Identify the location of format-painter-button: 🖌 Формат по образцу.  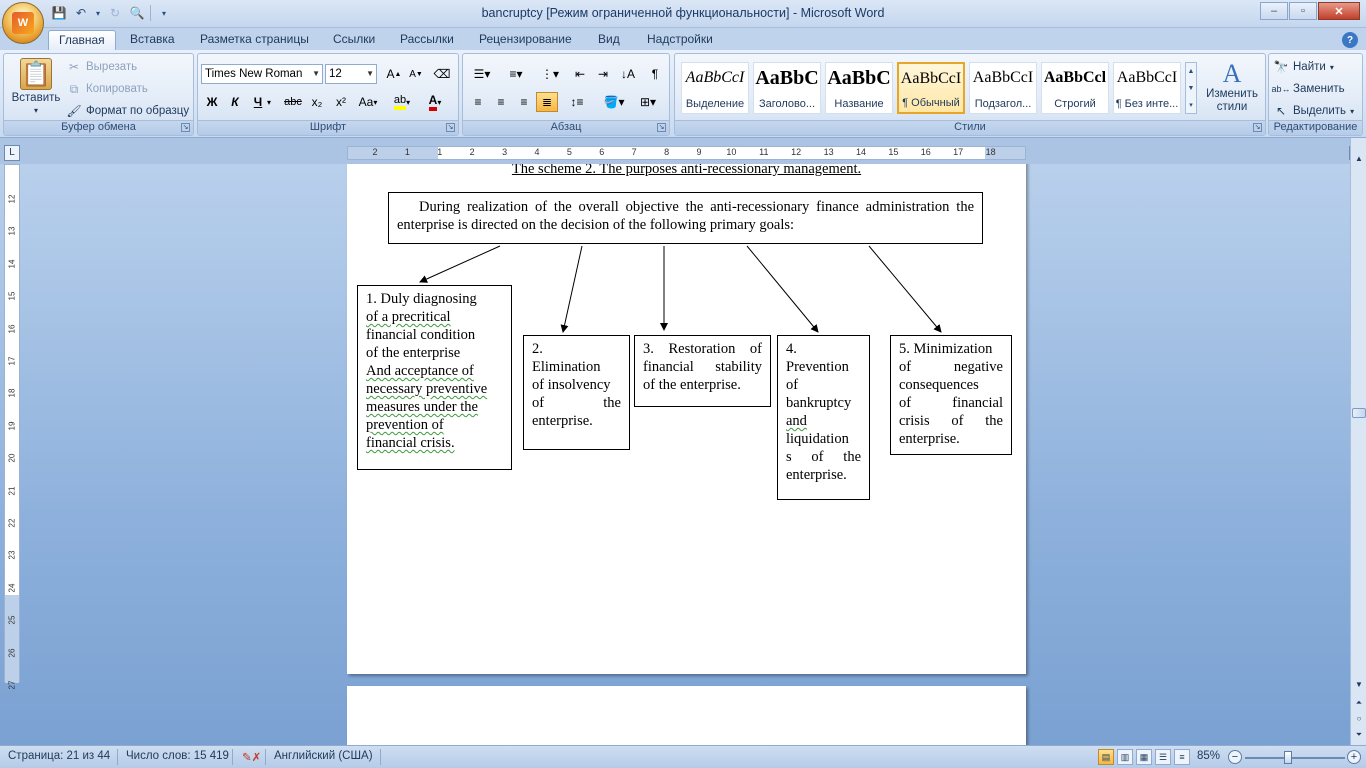
(127, 111).